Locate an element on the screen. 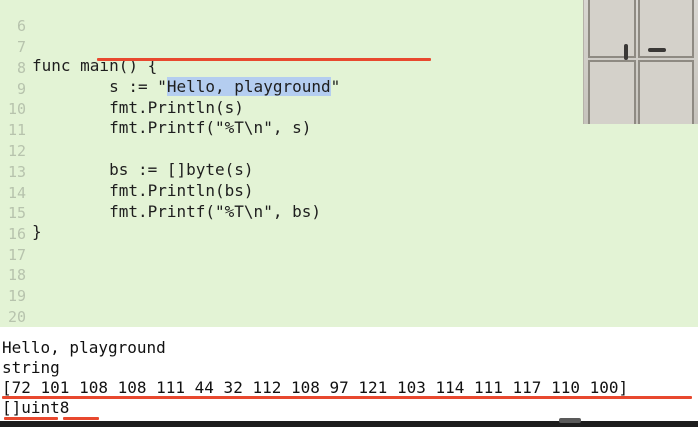  code-text: fmt.Println(s) is located at coordinates (138, 107).